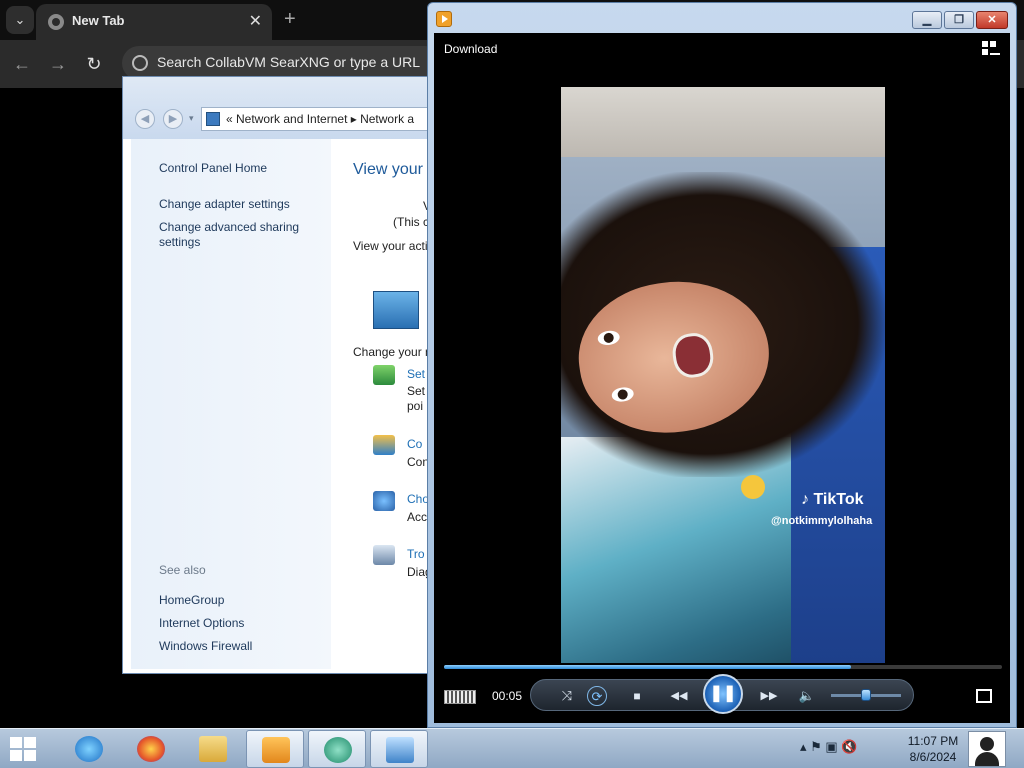 Image resolution: width=1024 pixels, height=768 pixels. I want to click on globe-icon, so click(56, 22).